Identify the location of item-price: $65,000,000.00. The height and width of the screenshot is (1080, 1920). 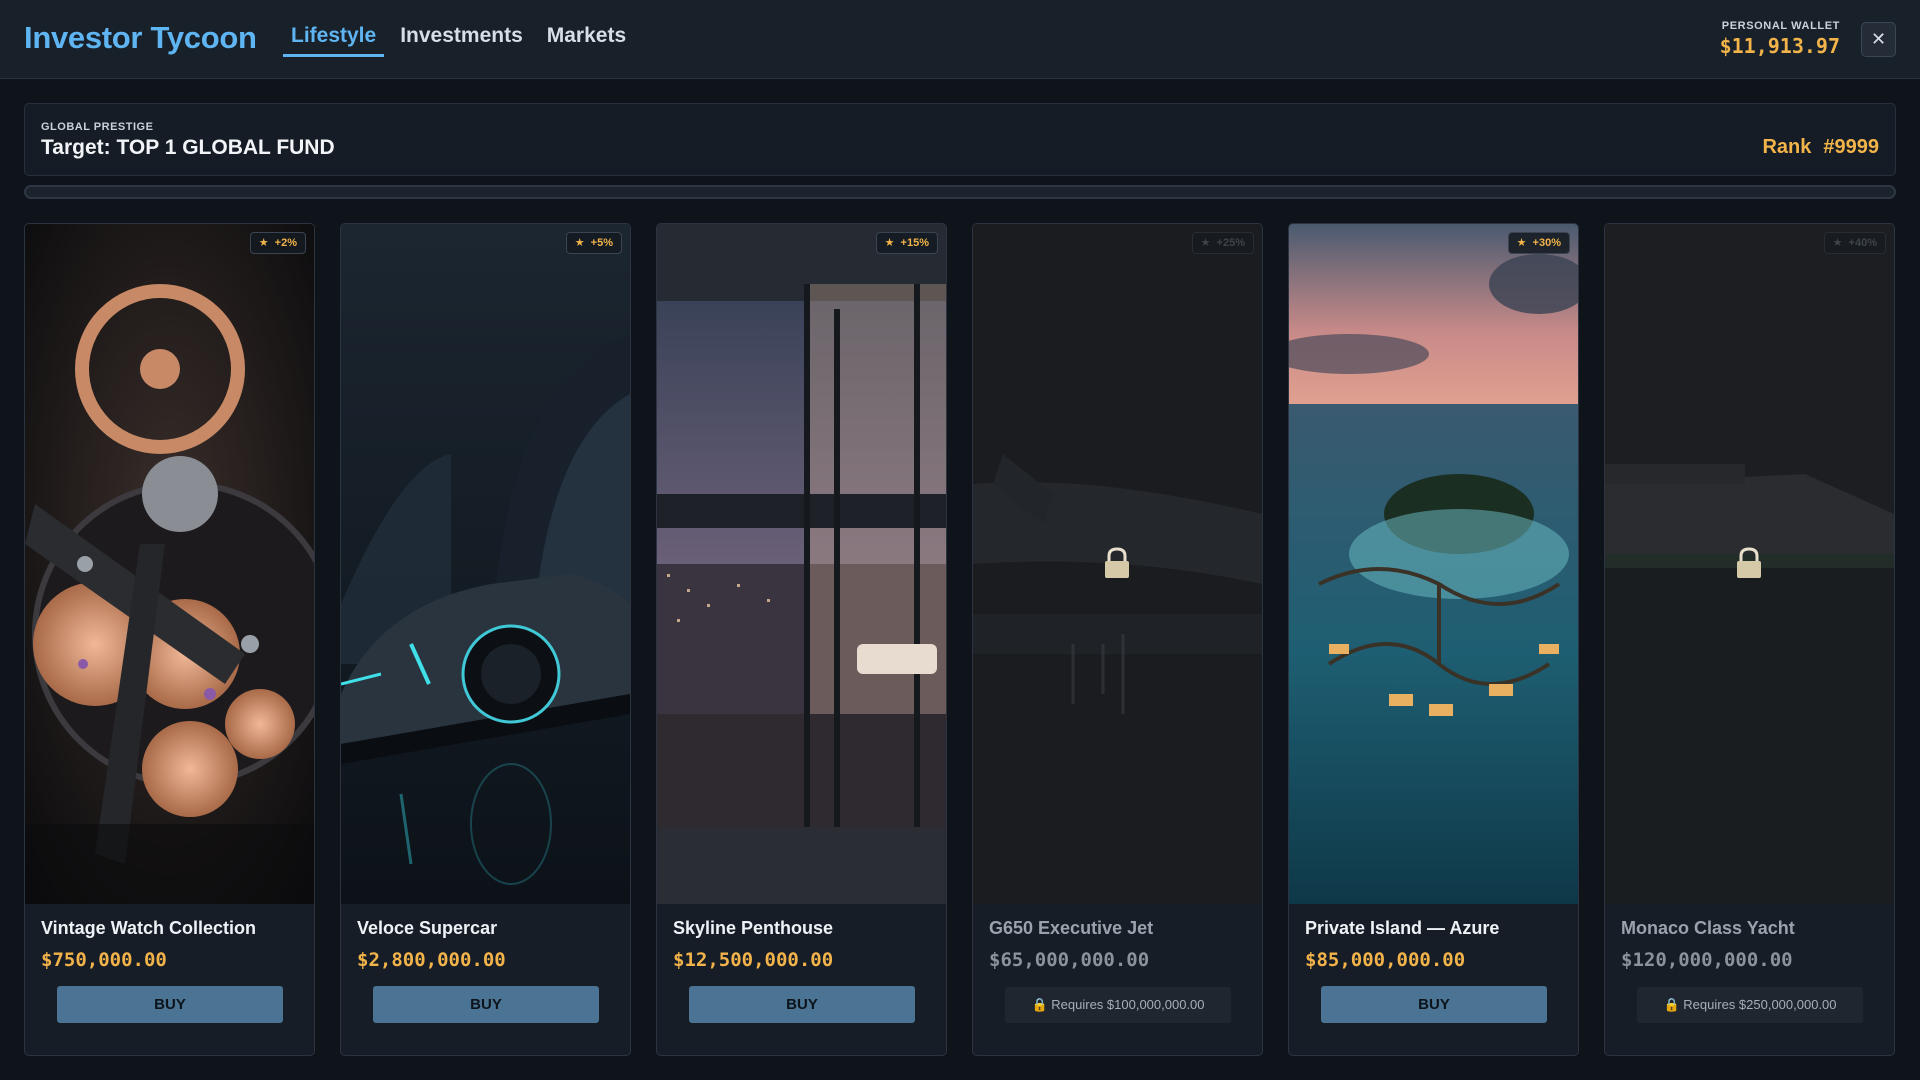
(1069, 960).